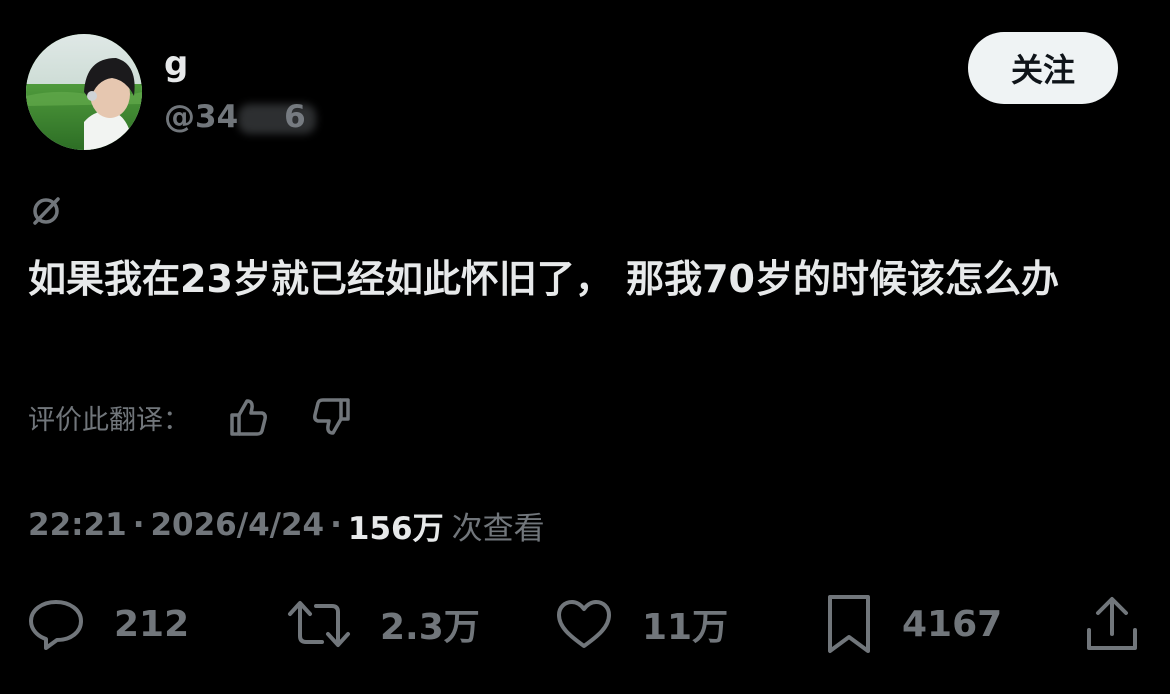  I want to click on thumbs-up-button, so click(248, 417).